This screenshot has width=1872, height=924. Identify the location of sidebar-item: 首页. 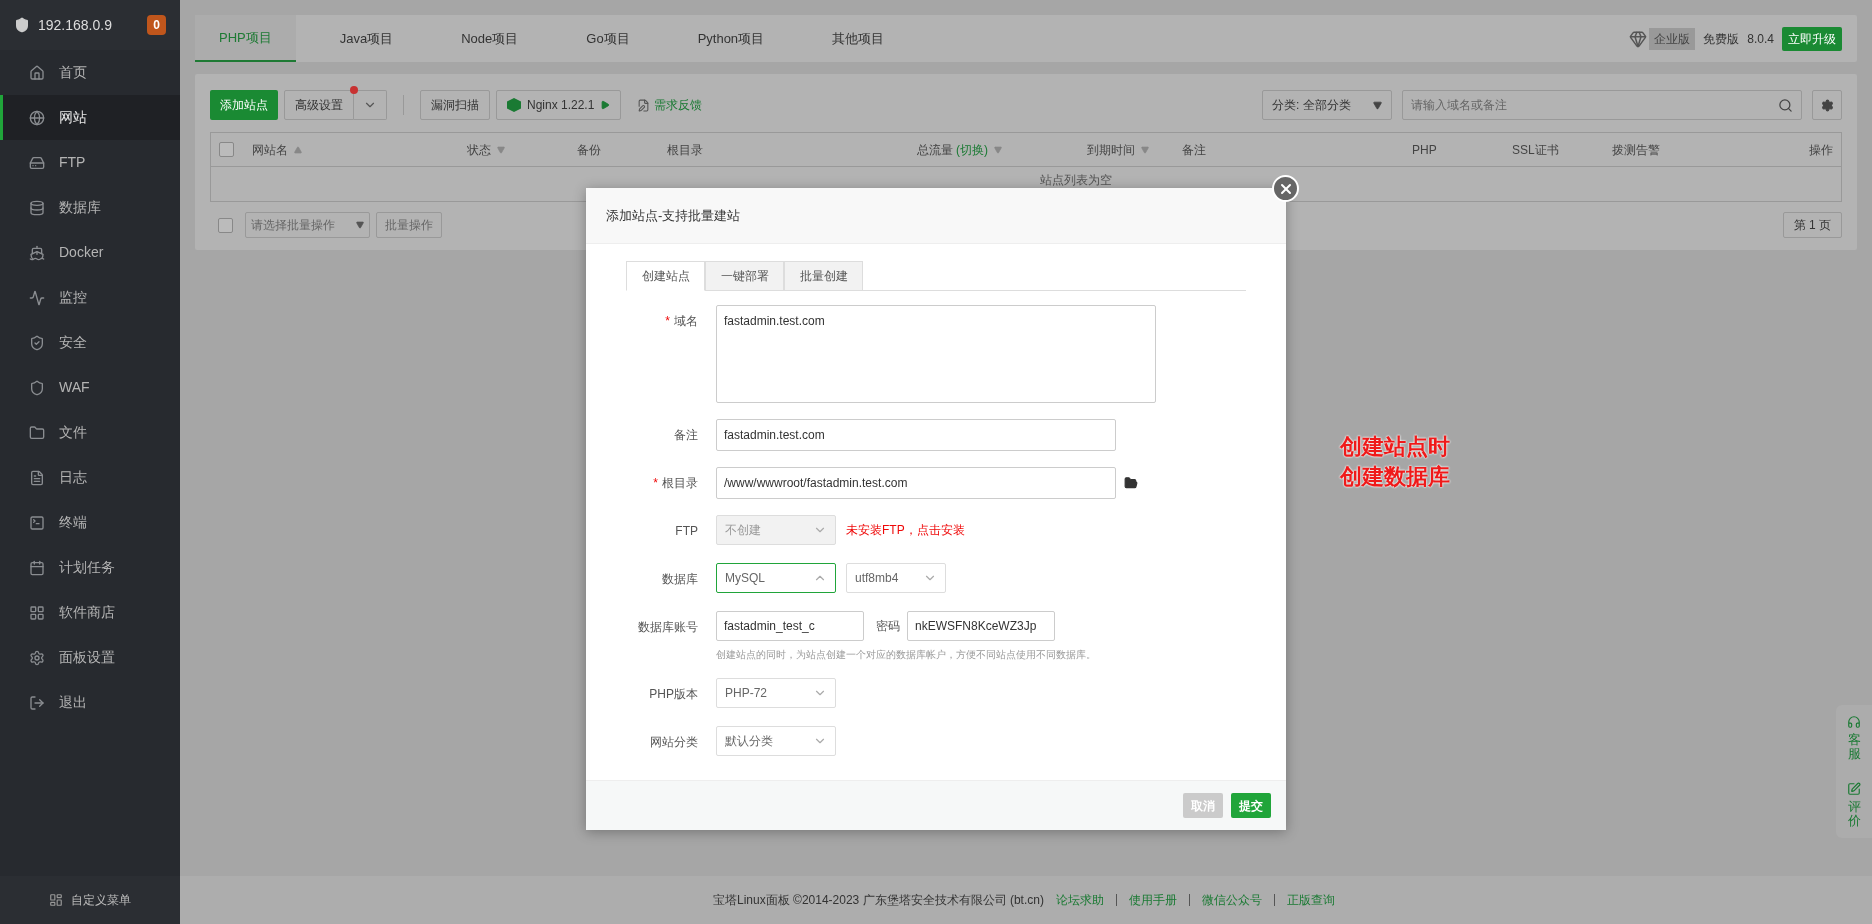
(90, 72).